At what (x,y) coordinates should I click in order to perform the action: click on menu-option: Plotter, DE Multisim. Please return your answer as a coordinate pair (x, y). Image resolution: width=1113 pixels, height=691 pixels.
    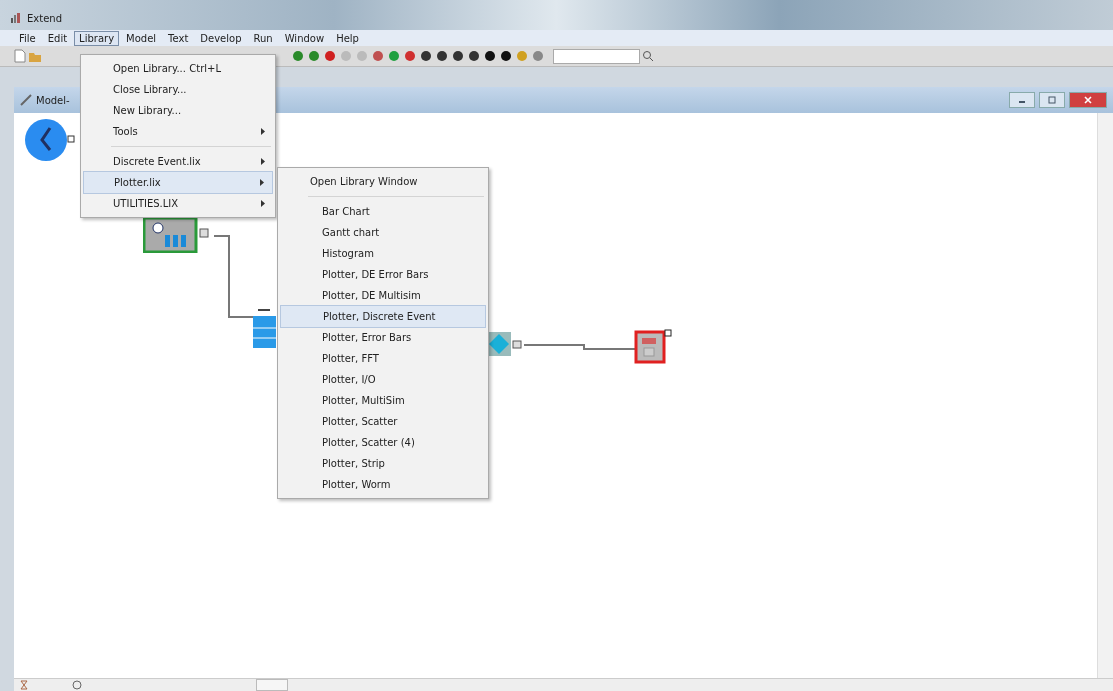
    Looking at the image, I should click on (383, 295).